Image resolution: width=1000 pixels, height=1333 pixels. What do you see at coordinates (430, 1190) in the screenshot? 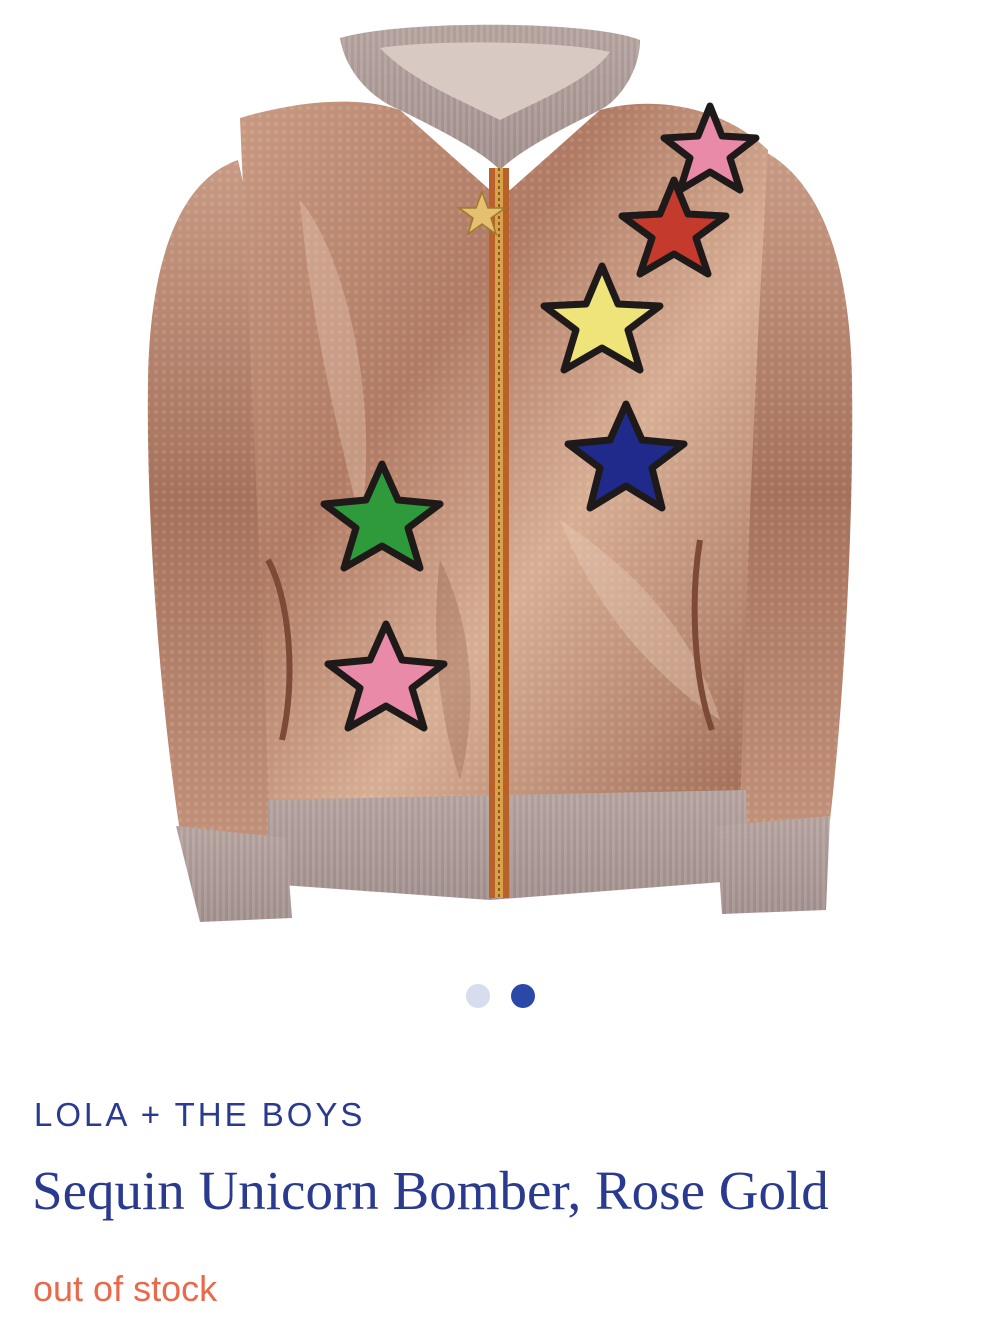
I see `product-title: Sequin Unicorn Bomber, Rose Gold` at bounding box center [430, 1190].